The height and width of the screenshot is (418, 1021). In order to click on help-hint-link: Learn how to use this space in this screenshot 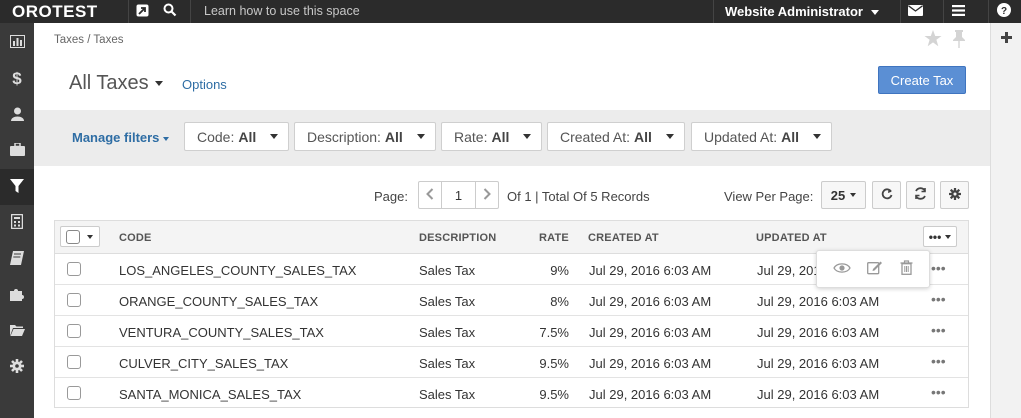, I will do `click(451, 11)`.